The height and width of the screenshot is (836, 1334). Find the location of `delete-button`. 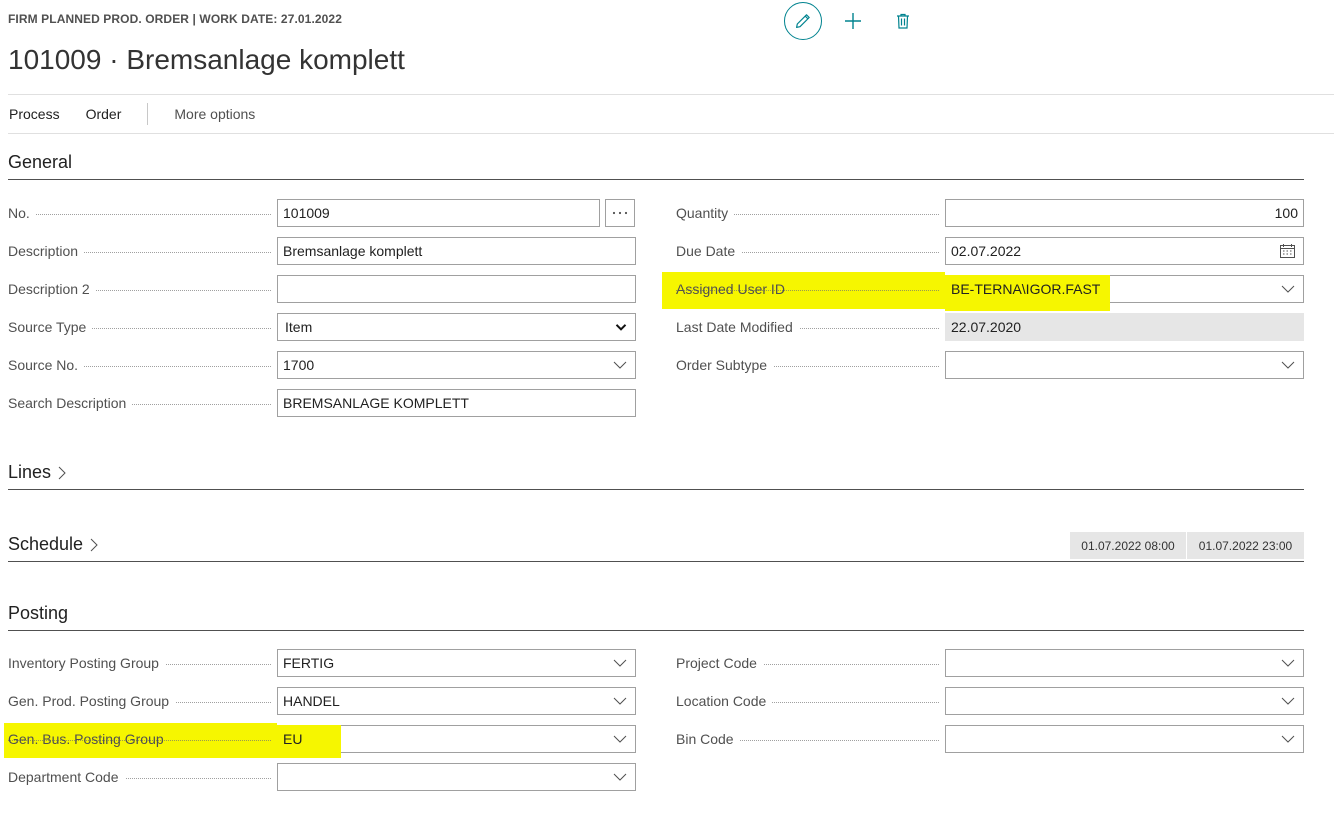

delete-button is located at coordinates (903, 21).